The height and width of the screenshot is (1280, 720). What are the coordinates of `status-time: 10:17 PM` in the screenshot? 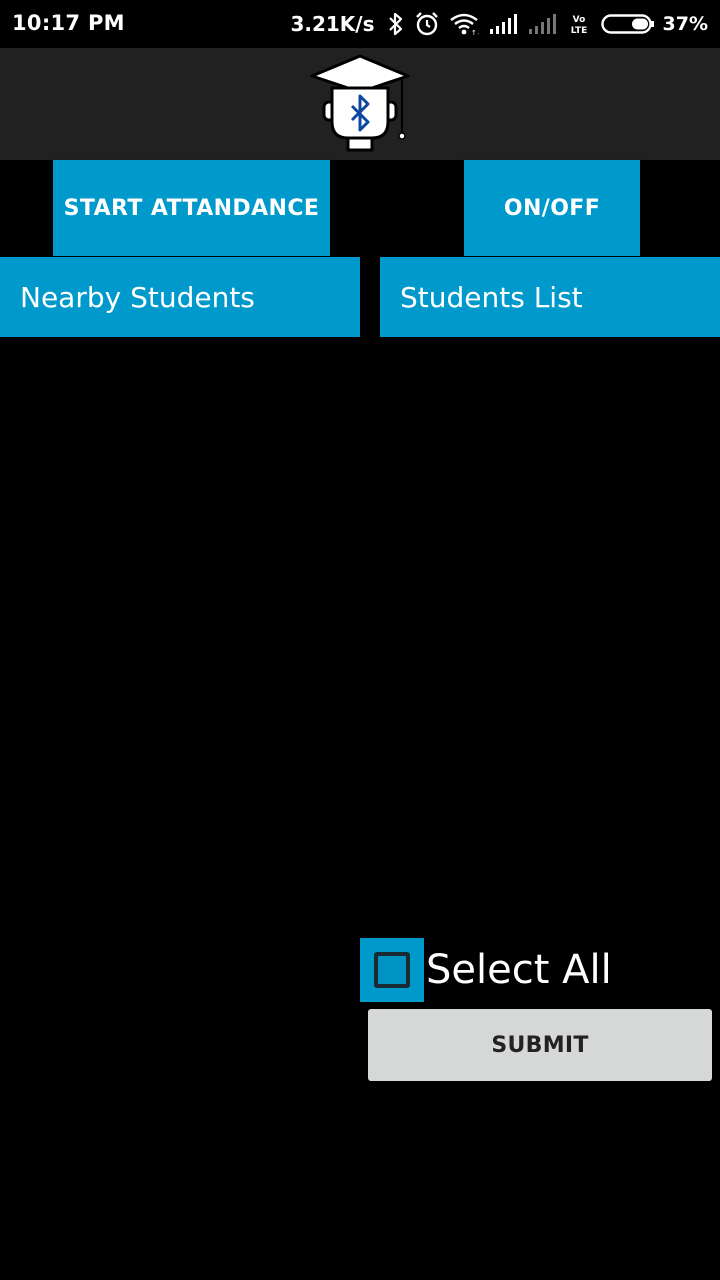 It's located at (68, 23).